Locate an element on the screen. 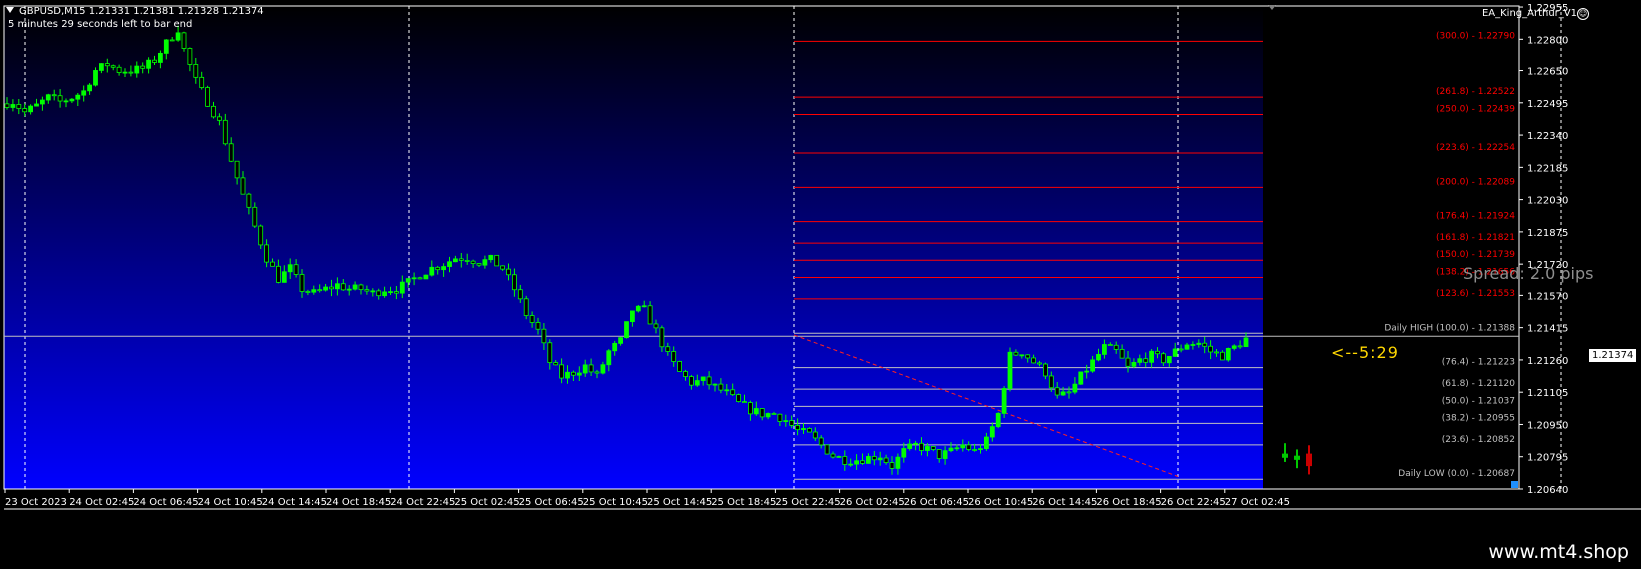 The width and height of the screenshot is (1641, 569). fib-level-label: Daily HIGH (100.0) - 1.21388 is located at coordinates (1449, 328).